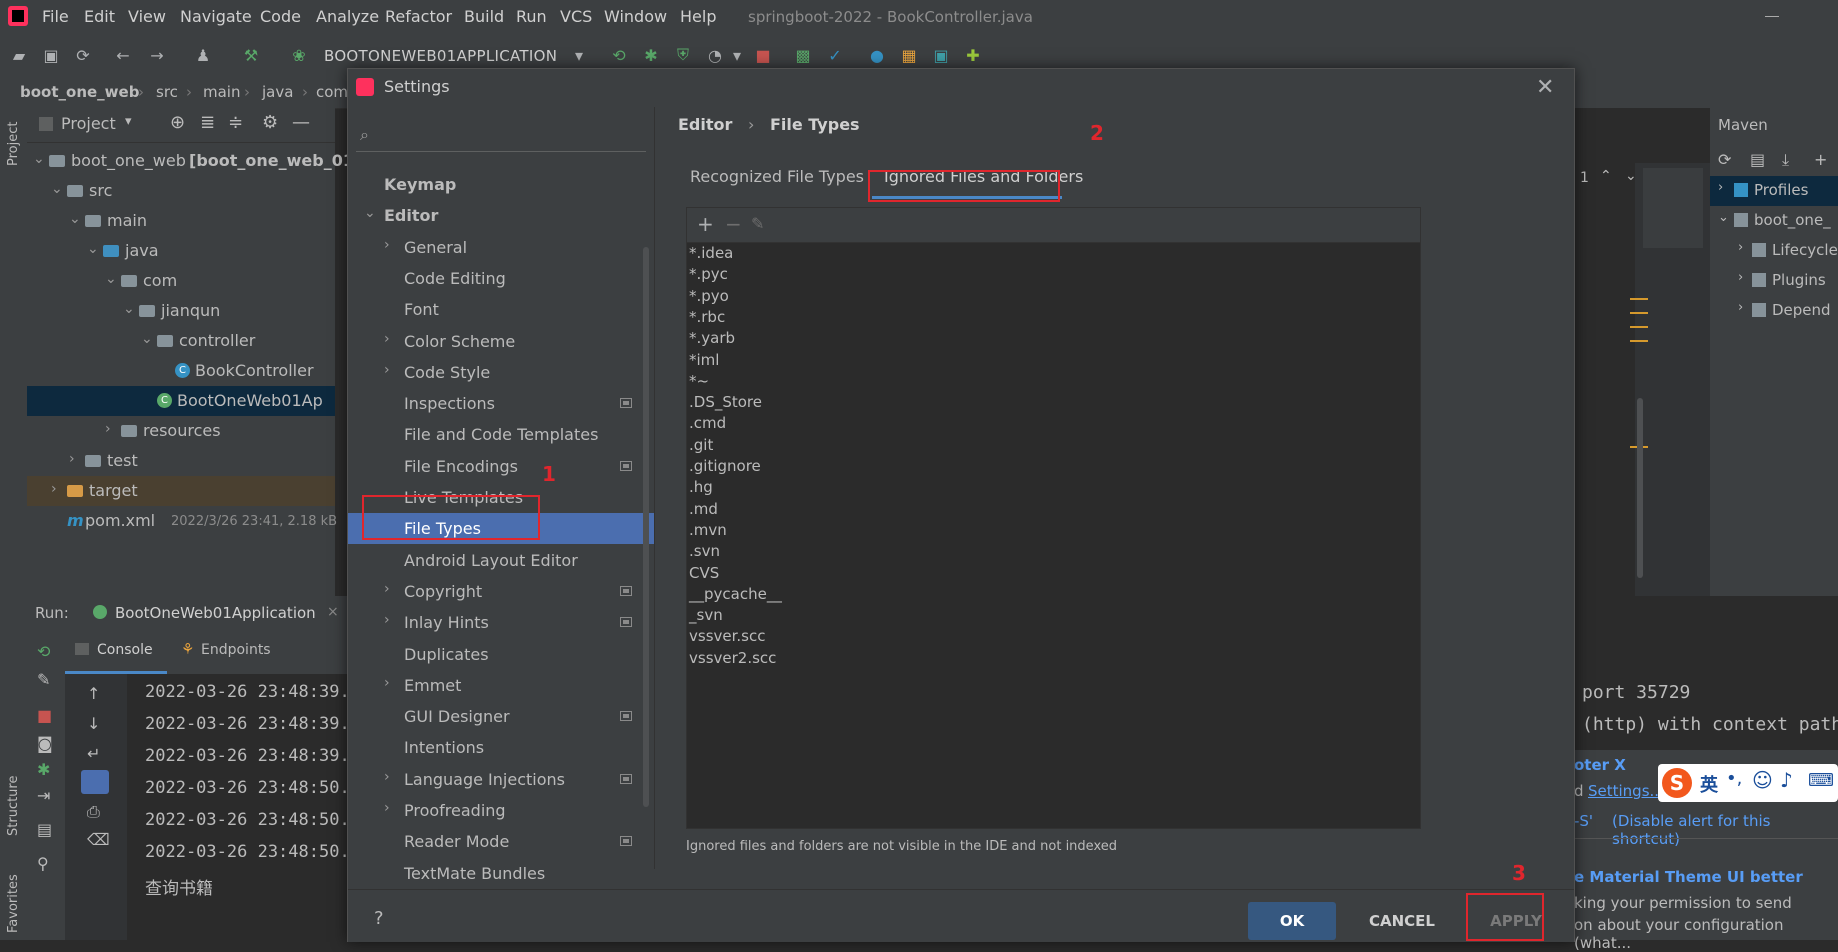  What do you see at coordinates (216, 16) in the screenshot?
I see `menu-navigate: Navigate` at bounding box center [216, 16].